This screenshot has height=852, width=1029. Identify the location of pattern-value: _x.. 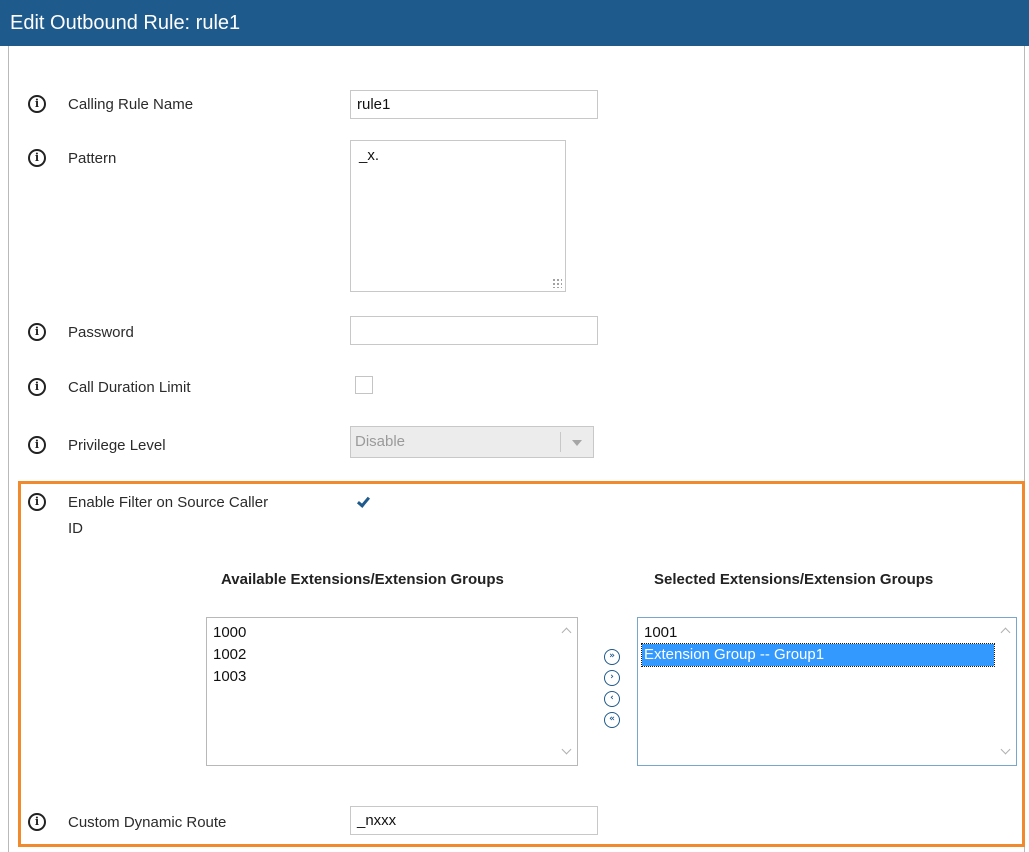
(369, 155).